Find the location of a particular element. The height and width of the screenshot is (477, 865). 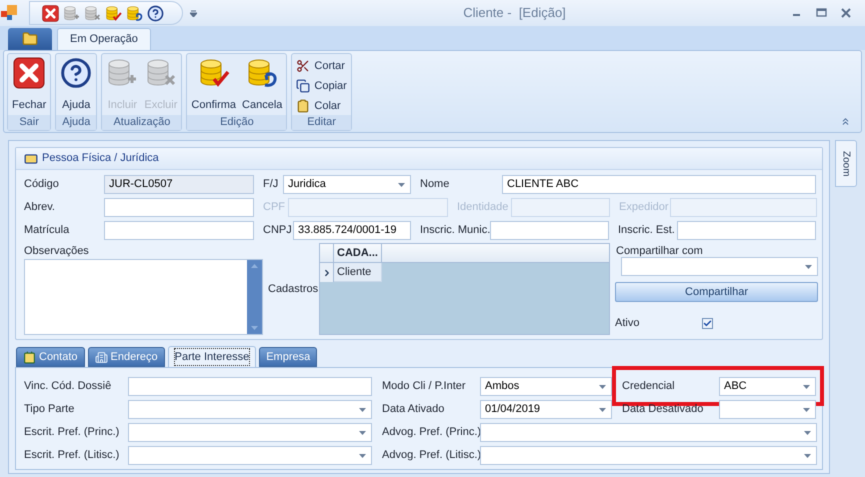

field-label: Expedidor is located at coordinates (644, 208).